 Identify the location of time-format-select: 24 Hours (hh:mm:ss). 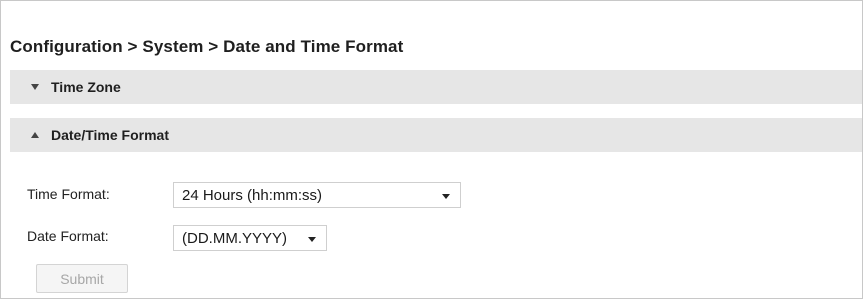
(317, 195).